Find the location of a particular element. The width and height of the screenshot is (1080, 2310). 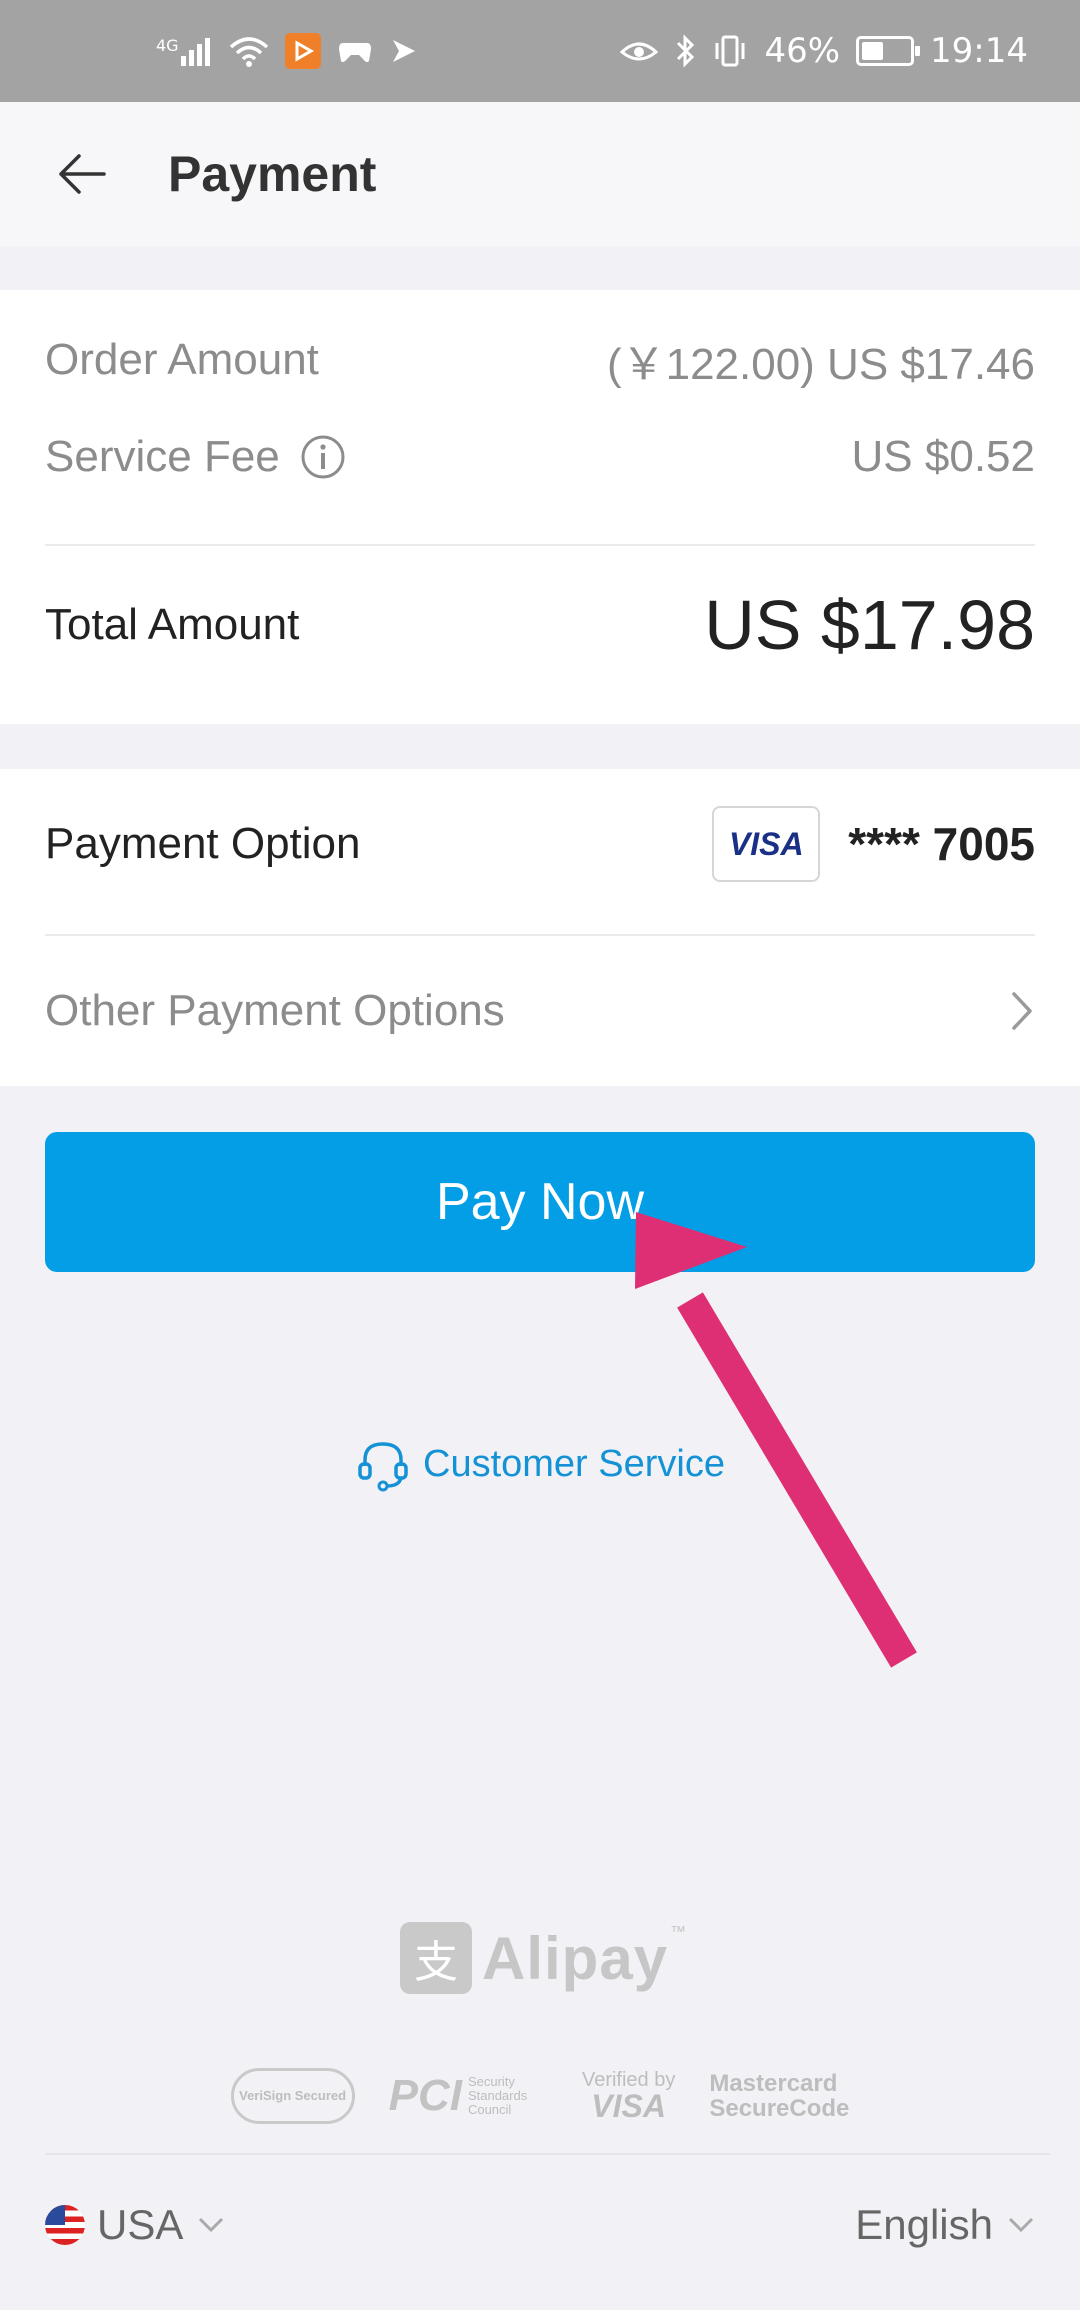

mastercard-securecode-logo: Mastercard SecureCode is located at coordinates (779, 2095).